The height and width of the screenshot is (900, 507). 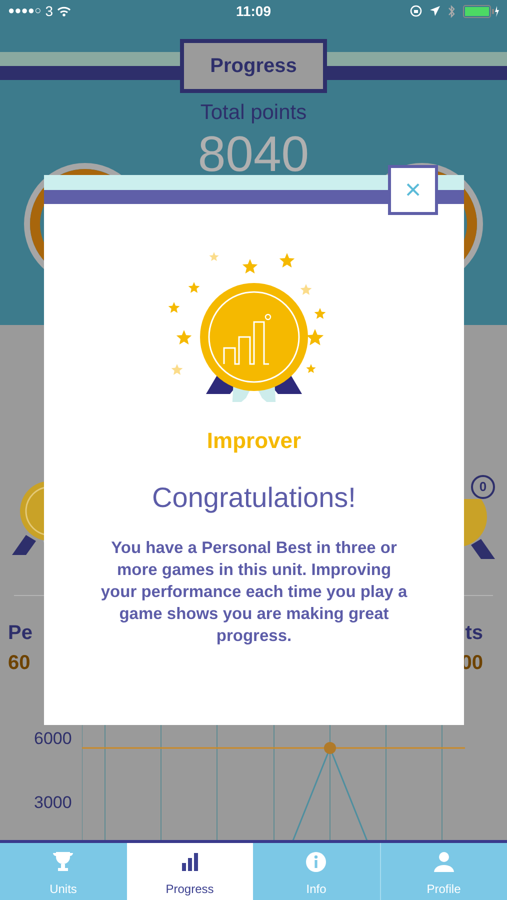 I want to click on total-points-label: Total points, so click(x=253, y=113).